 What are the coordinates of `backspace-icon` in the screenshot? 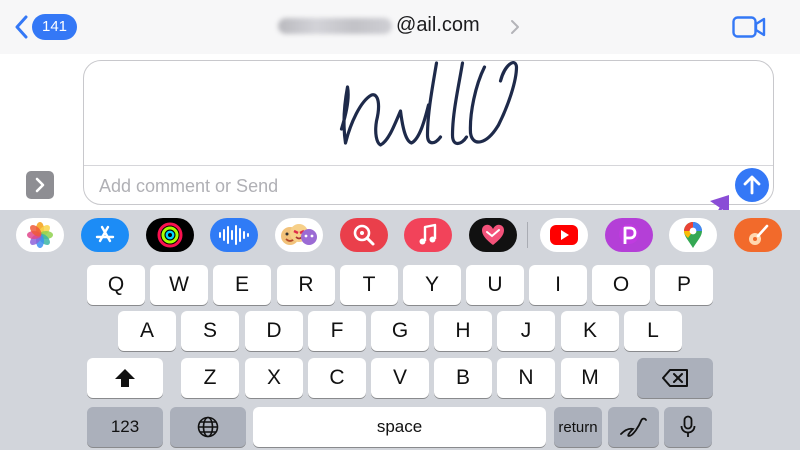 It's located at (675, 378).